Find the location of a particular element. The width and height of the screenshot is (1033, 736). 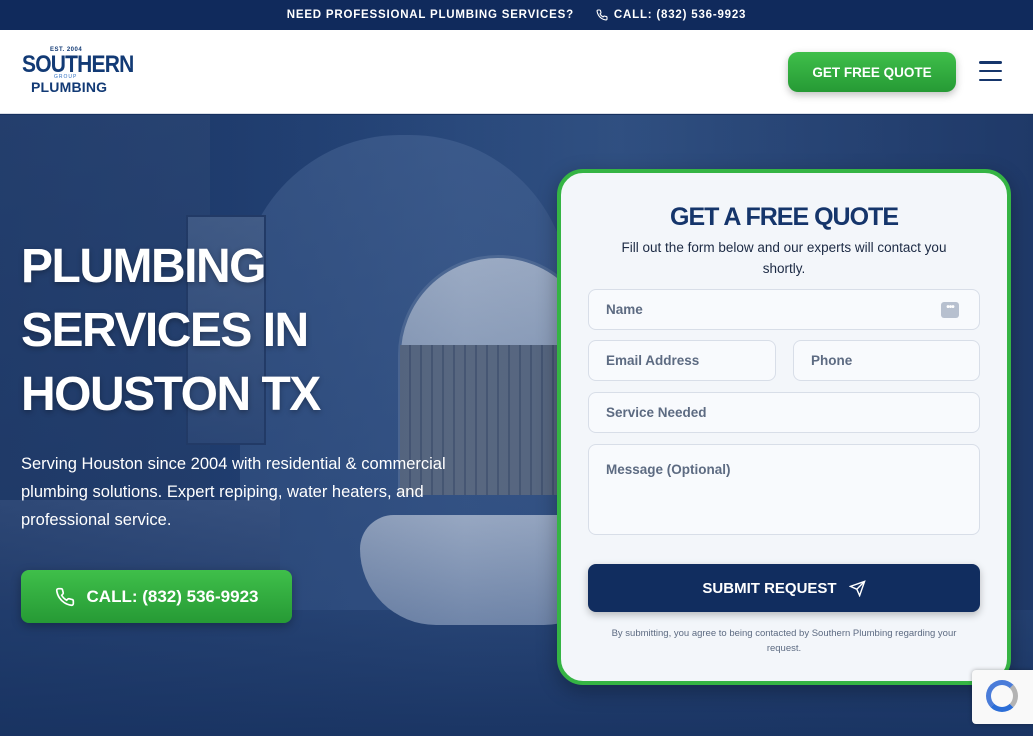

topbar-tagline: NEED PROFESSIONAL PLUMBING SERVICES? is located at coordinates (430, 15).